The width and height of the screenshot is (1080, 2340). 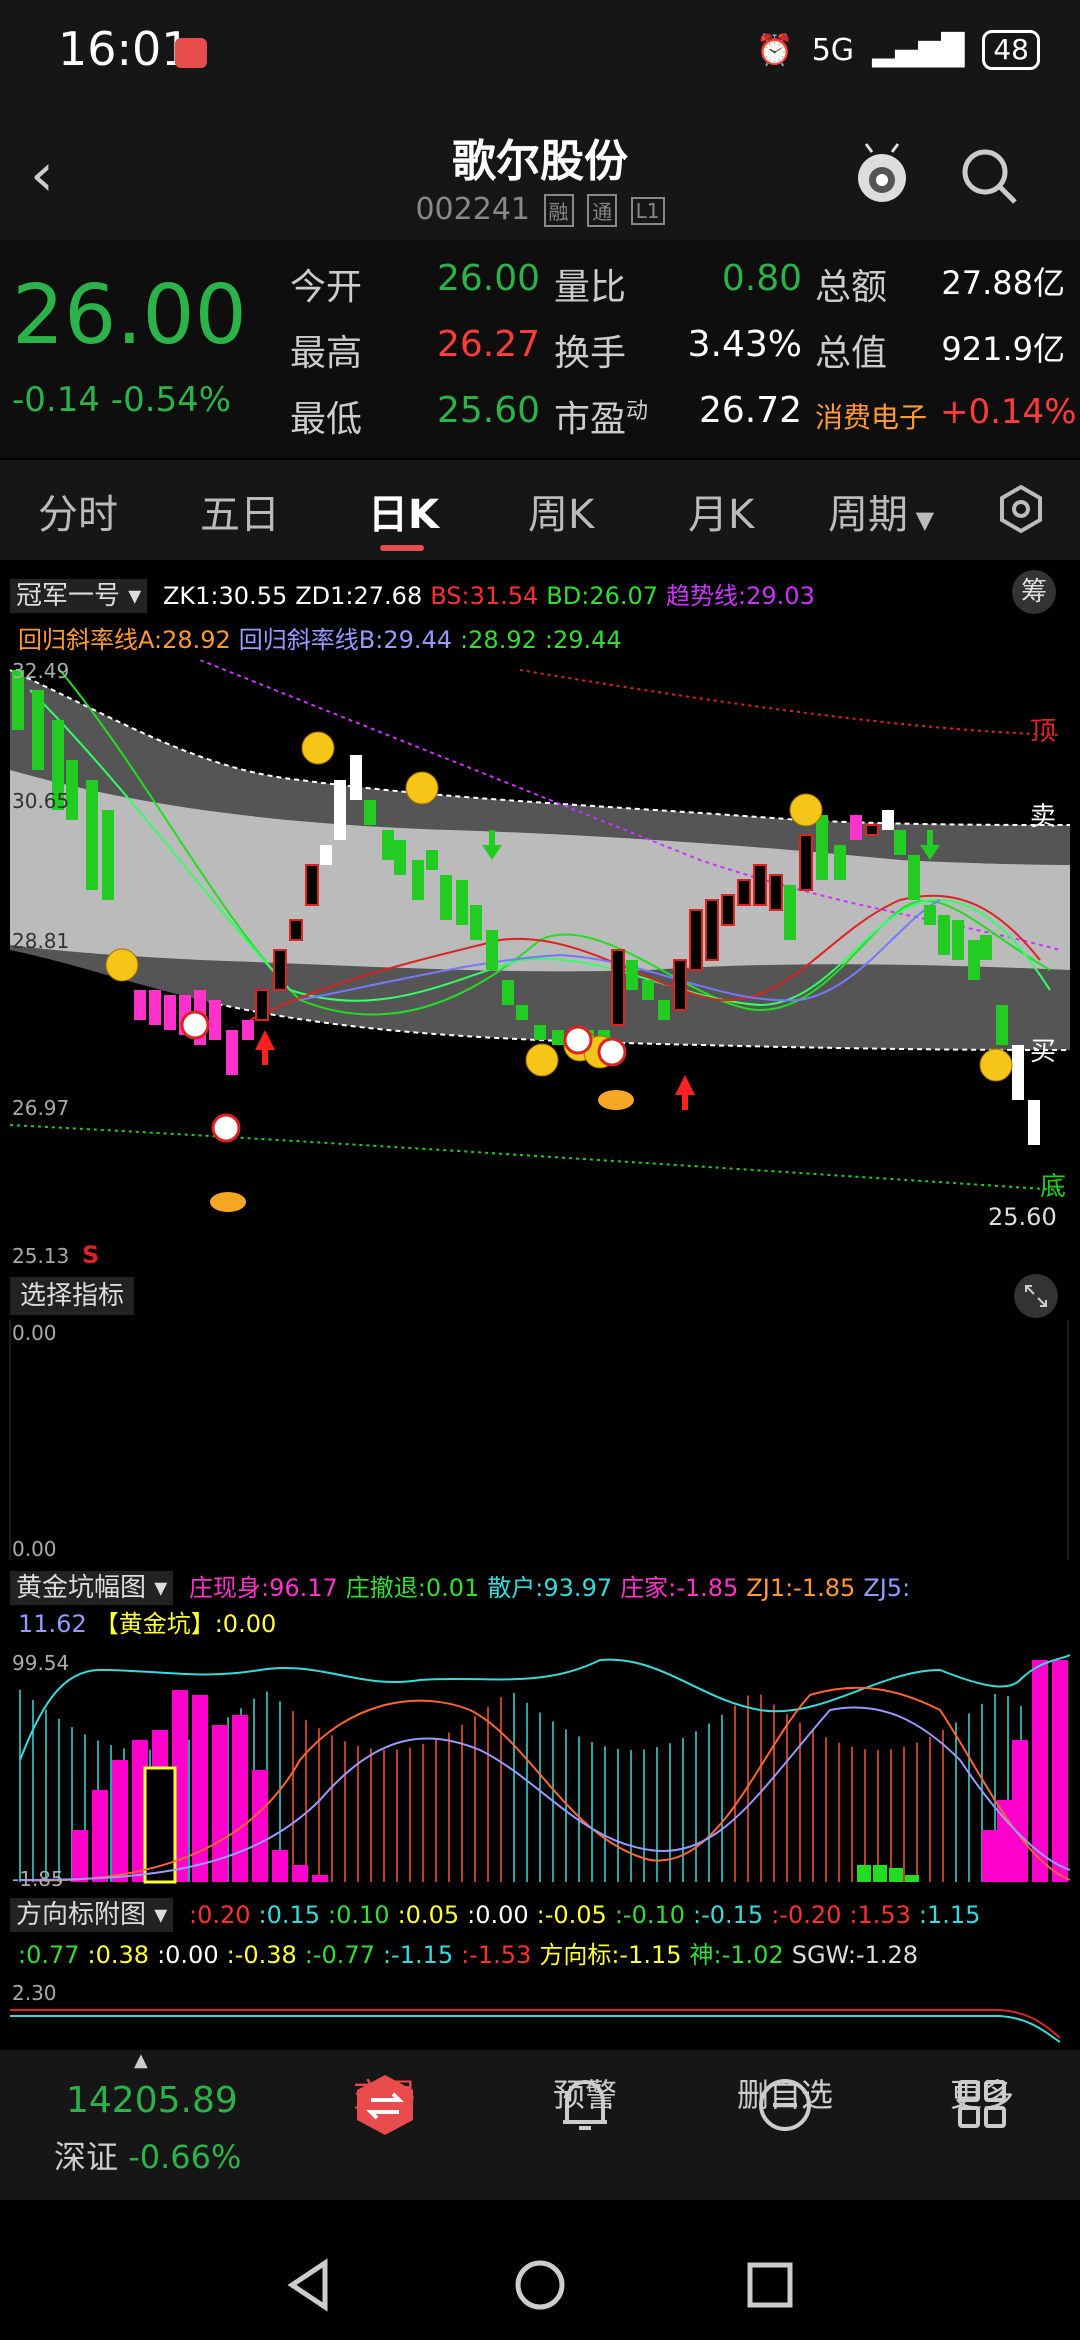 What do you see at coordinates (898, 50) in the screenshot?
I see `status-icons: ⏰ 5G ▂▄▆█ 48` at bounding box center [898, 50].